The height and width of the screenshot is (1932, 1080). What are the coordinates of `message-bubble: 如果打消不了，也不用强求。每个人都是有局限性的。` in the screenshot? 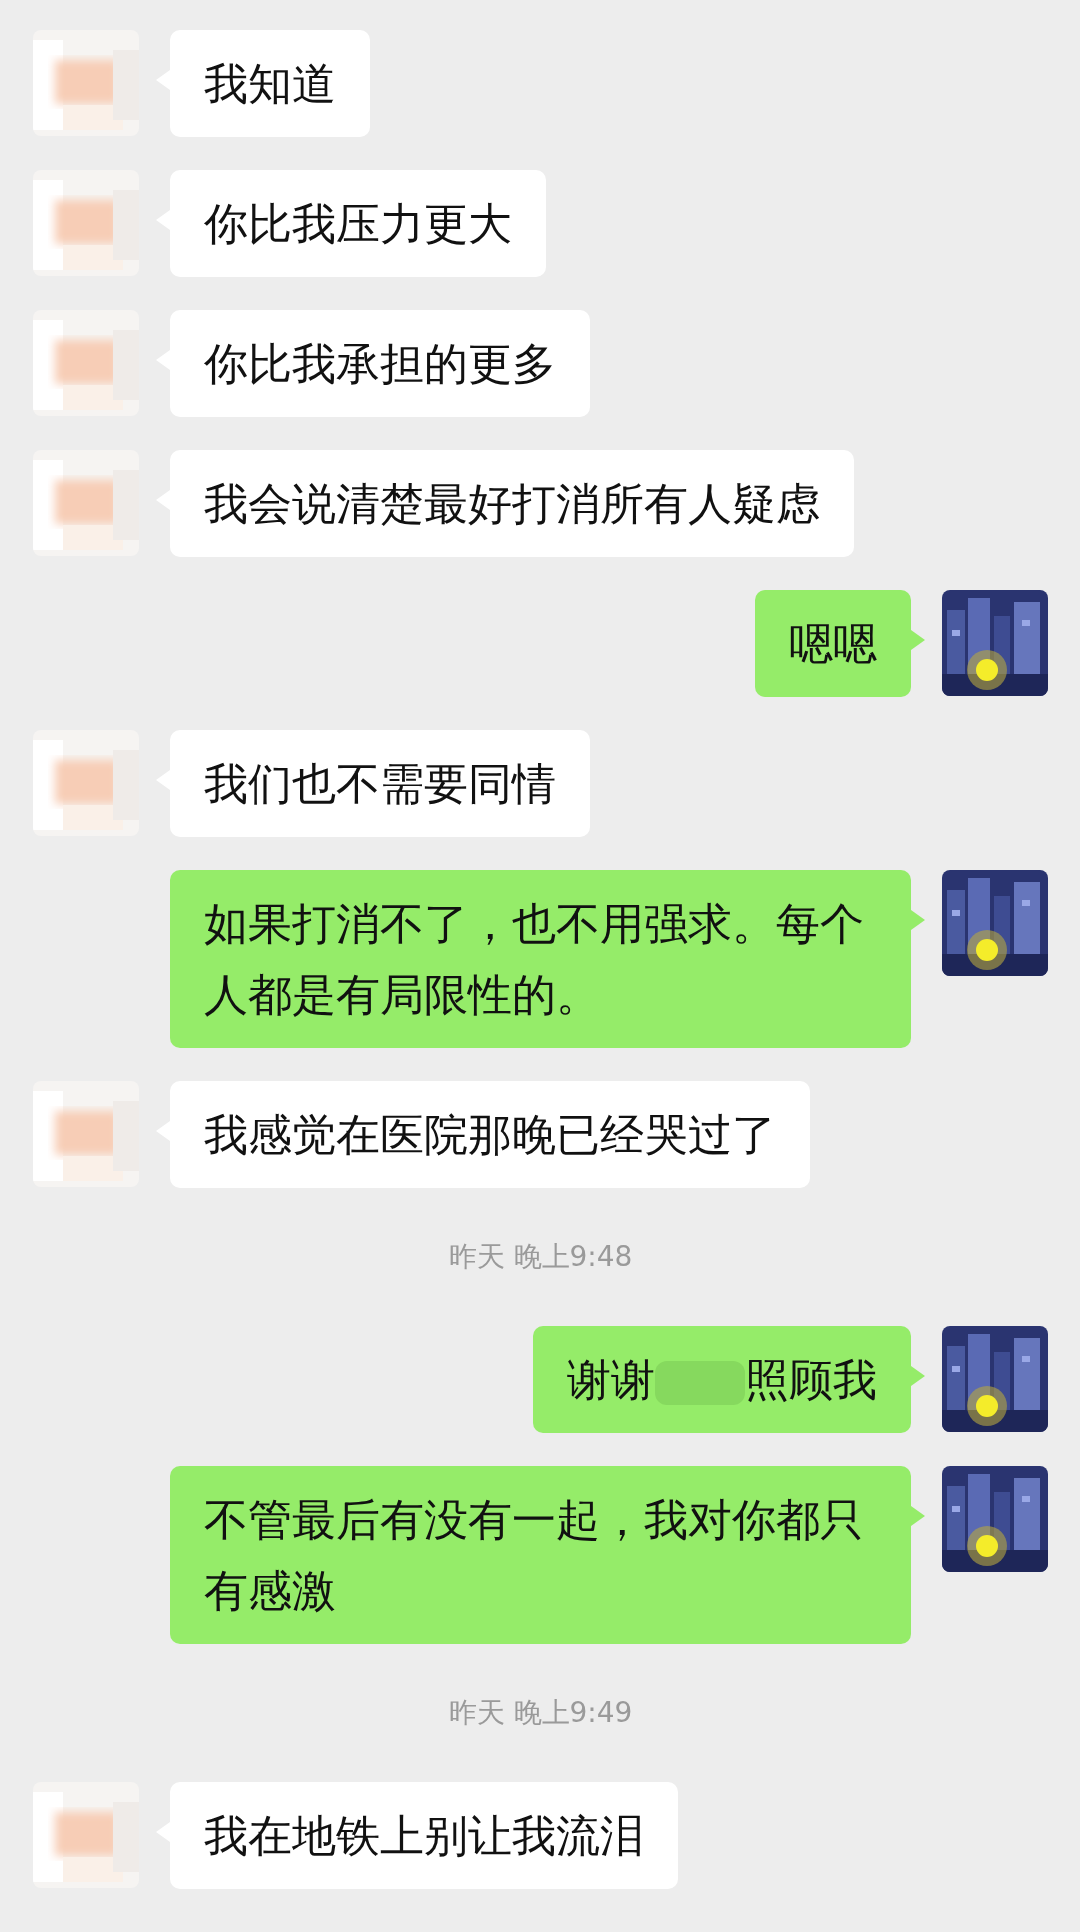 It's located at (540, 959).